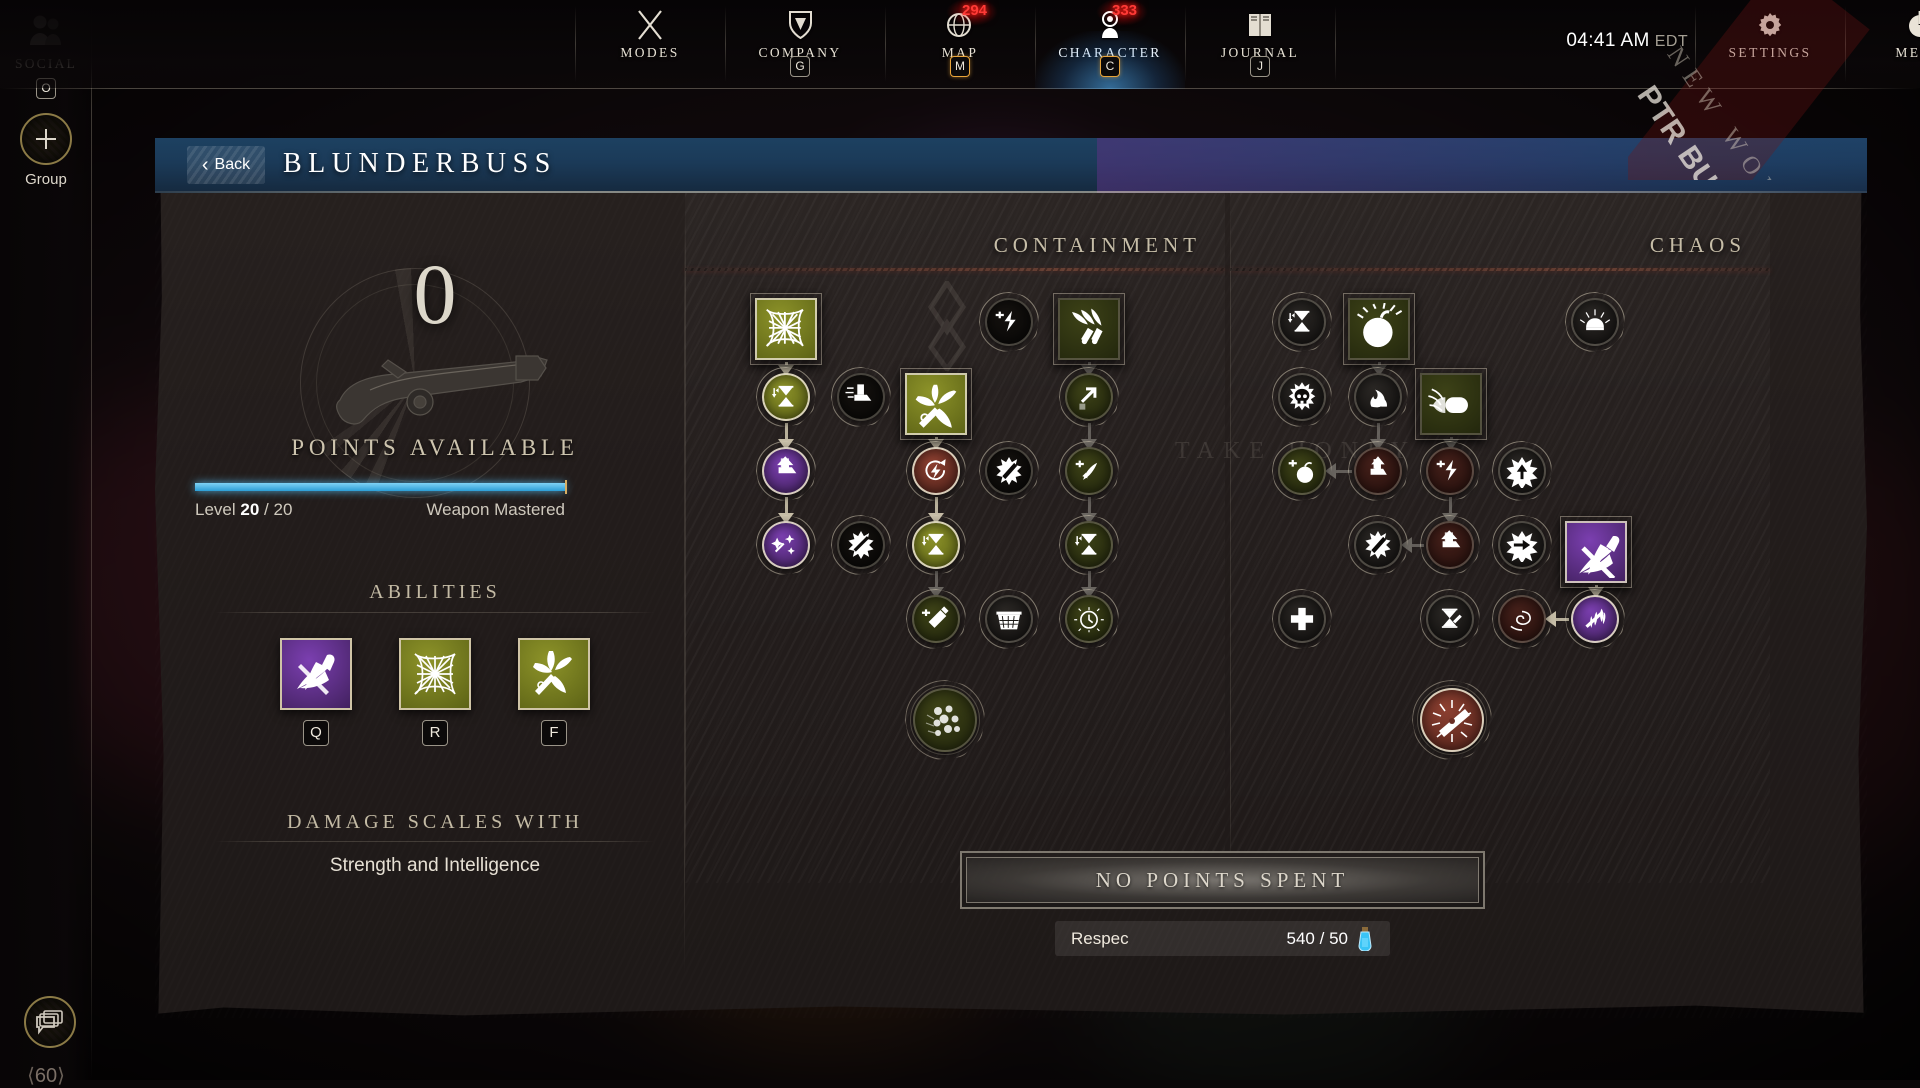 This screenshot has width=1920, height=1088. Describe the element at coordinates (1302, 471) in the screenshot. I see `chaos-plus-bomb-node` at that location.